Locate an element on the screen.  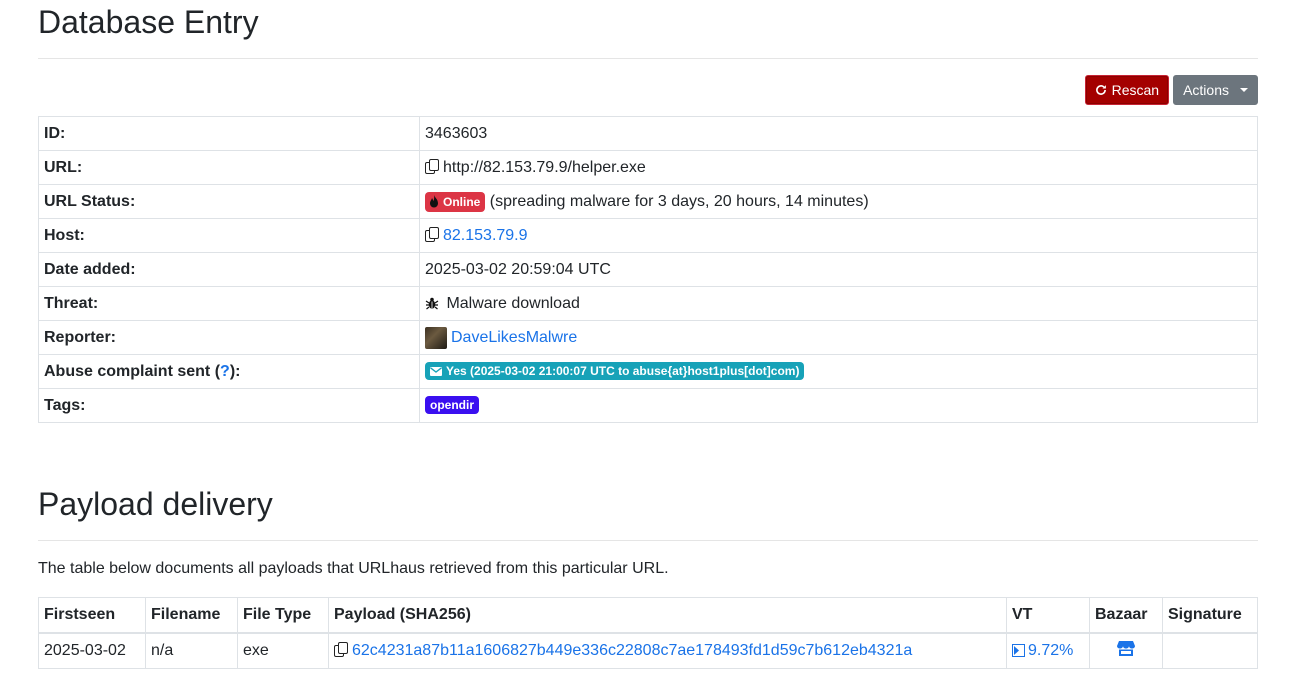
caret-down-icon is located at coordinates (1244, 90).